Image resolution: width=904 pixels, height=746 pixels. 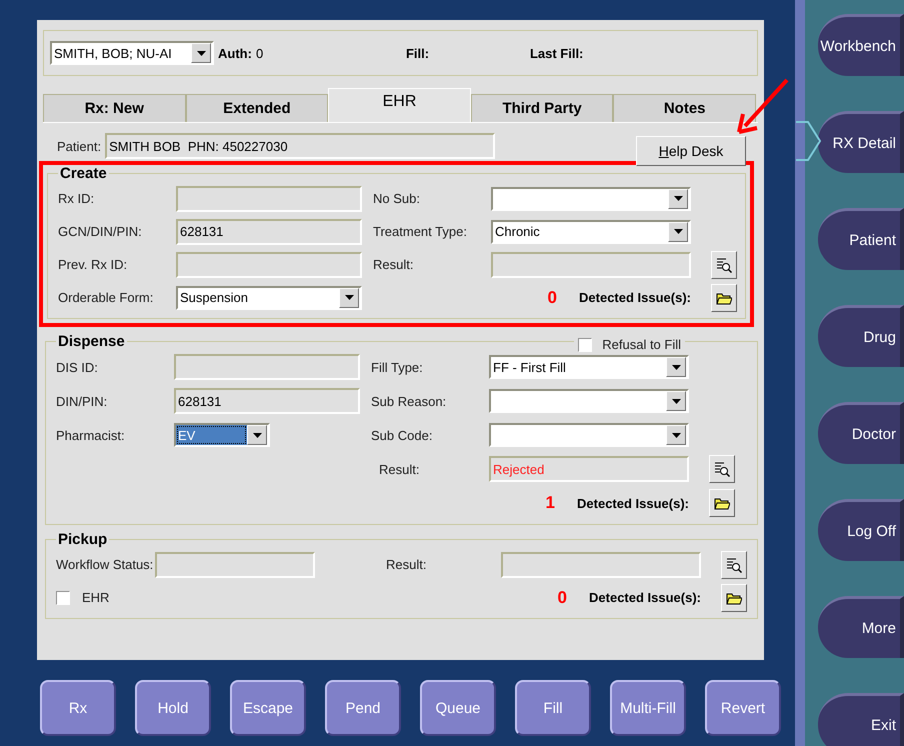 What do you see at coordinates (106, 297) in the screenshot?
I see `field-label: Orderable Form:` at bounding box center [106, 297].